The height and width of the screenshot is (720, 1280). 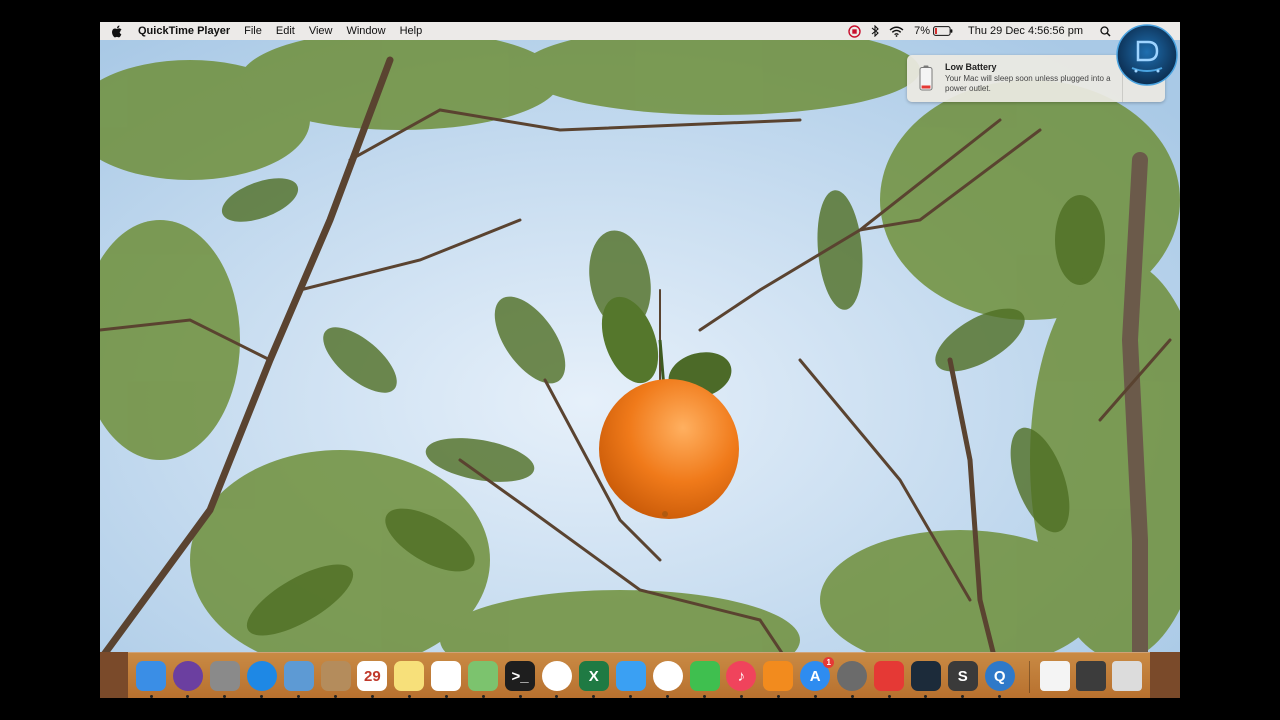 What do you see at coordinates (817, 674) in the screenshot?
I see `app-store-icon: A1` at bounding box center [817, 674].